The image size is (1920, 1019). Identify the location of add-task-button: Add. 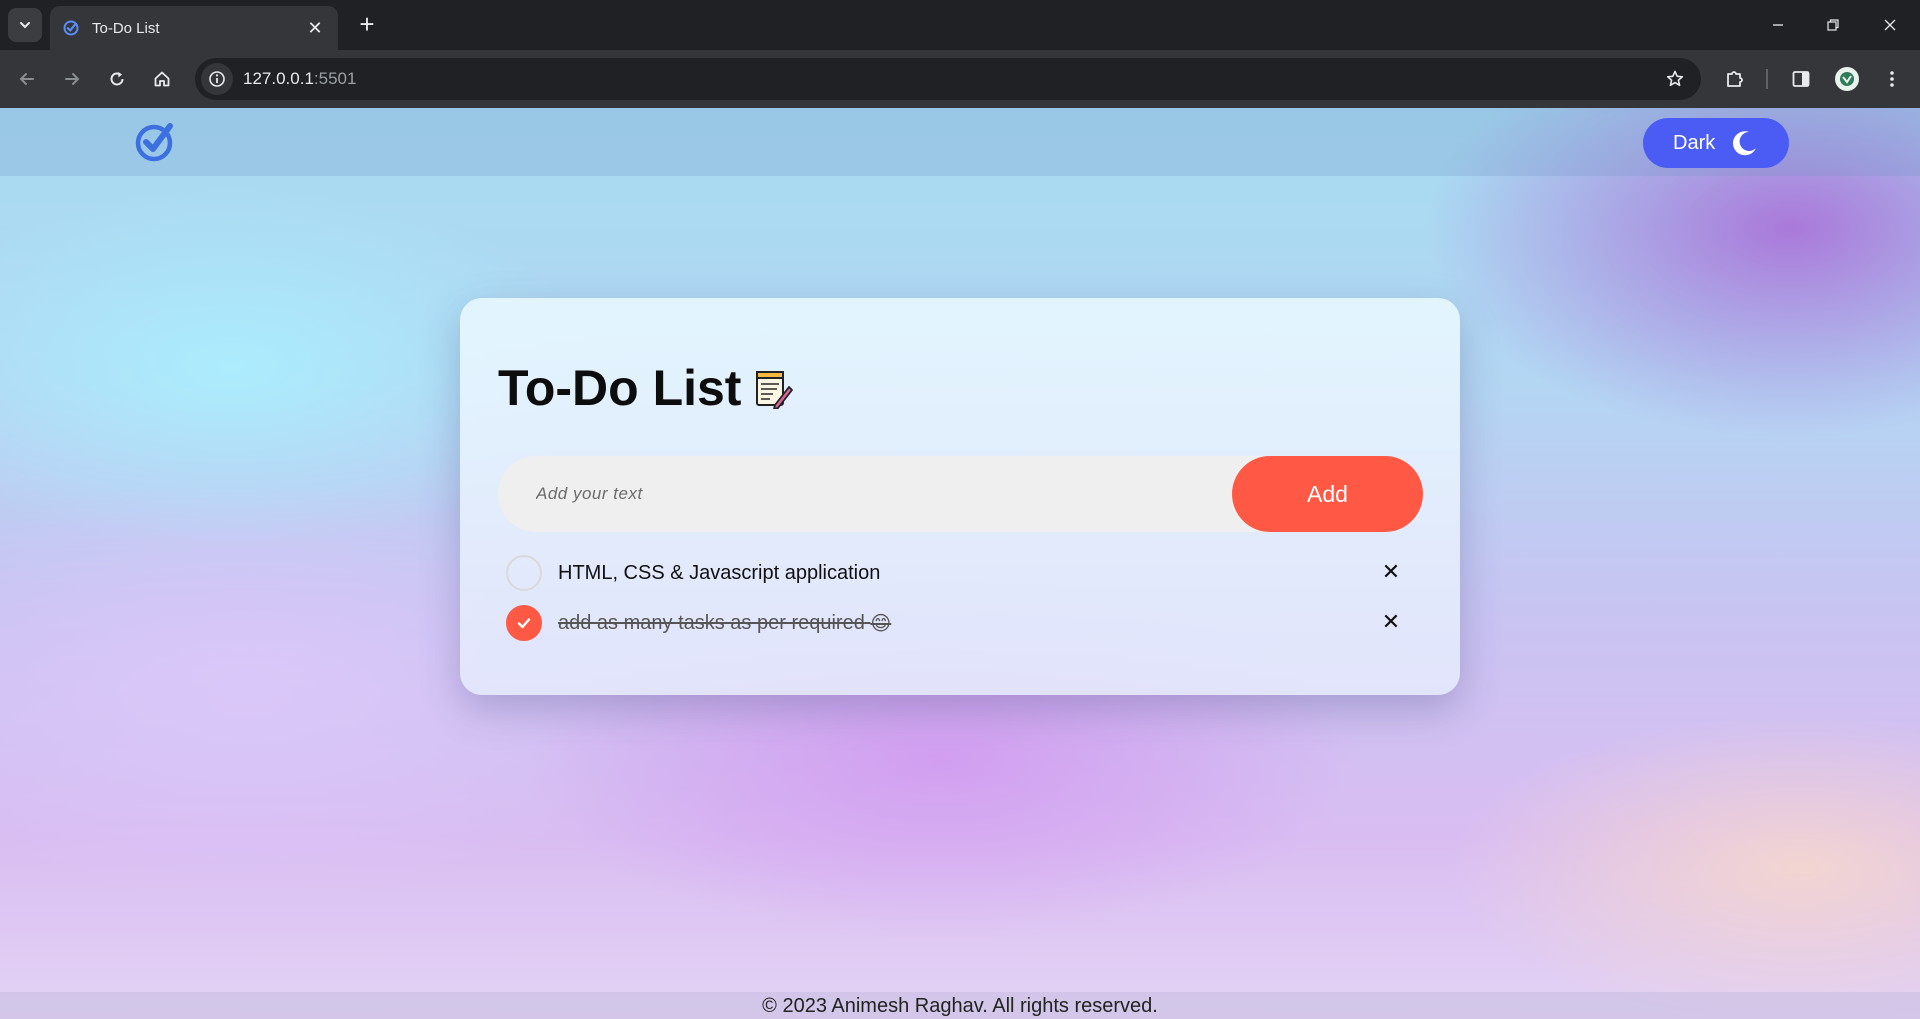
(1327, 494).